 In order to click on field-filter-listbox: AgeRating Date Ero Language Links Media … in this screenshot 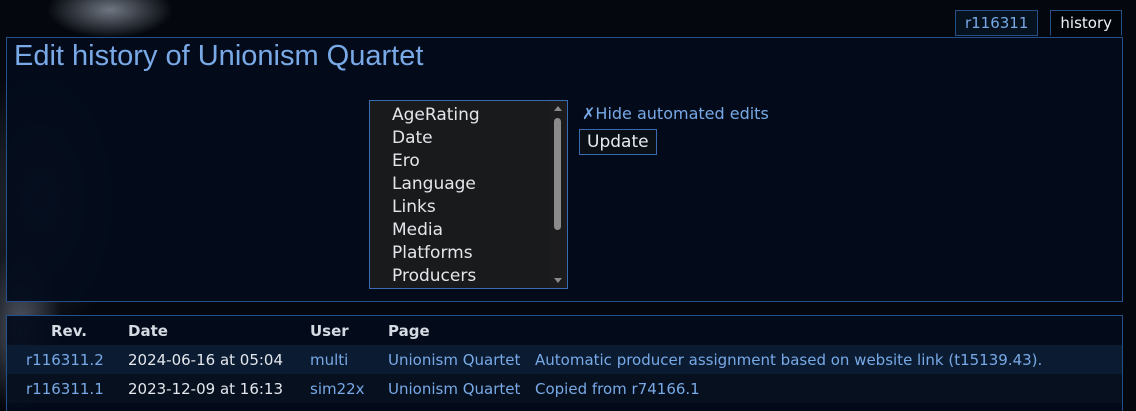, I will do `click(468, 194)`.